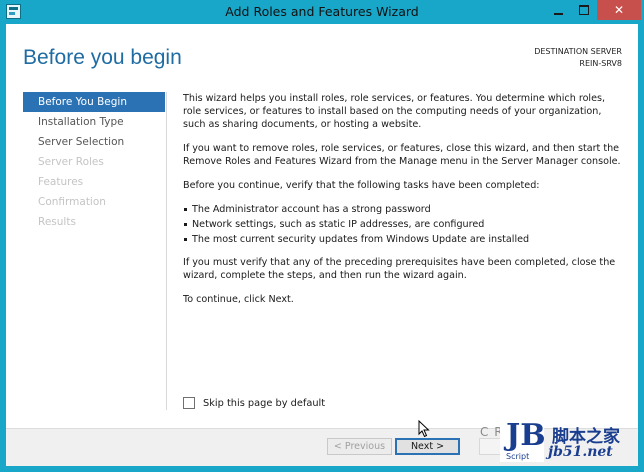  What do you see at coordinates (518, 456) in the screenshot?
I see `watermark-sub: Script` at bounding box center [518, 456].